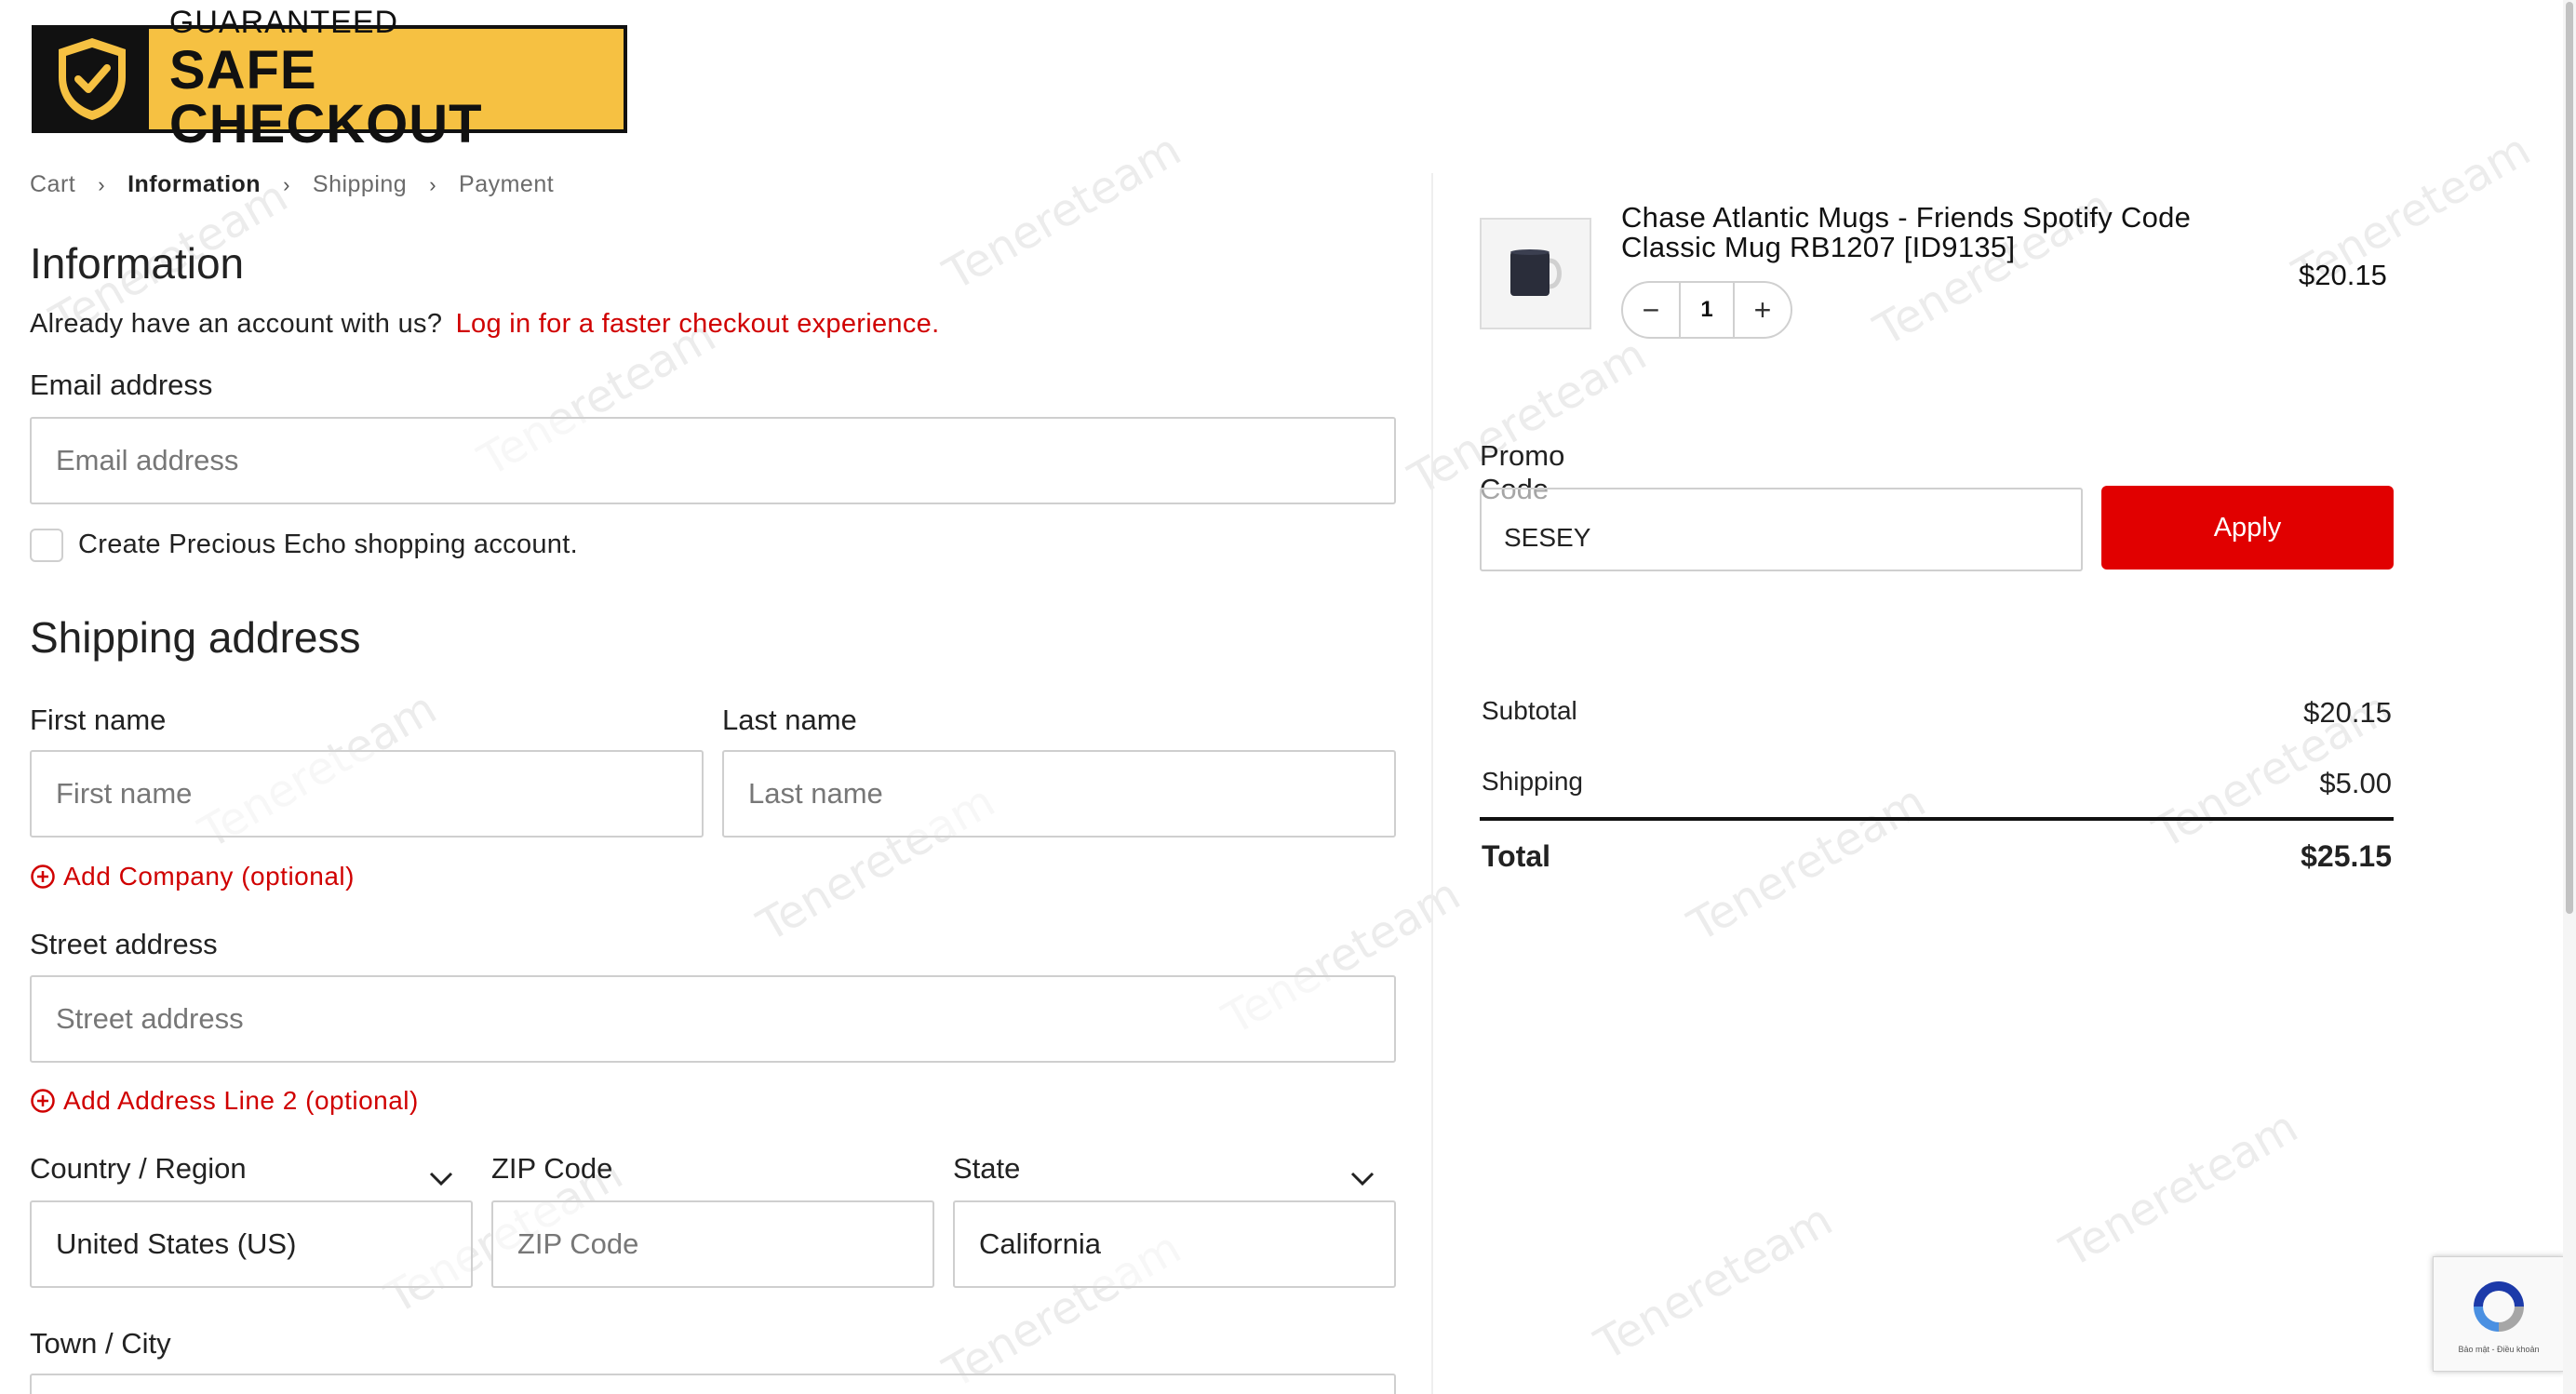 Image resolution: width=2576 pixels, height=1394 pixels. Describe the element at coordinates (713, 1384) in the screenshot. I see `city-field` at that location.